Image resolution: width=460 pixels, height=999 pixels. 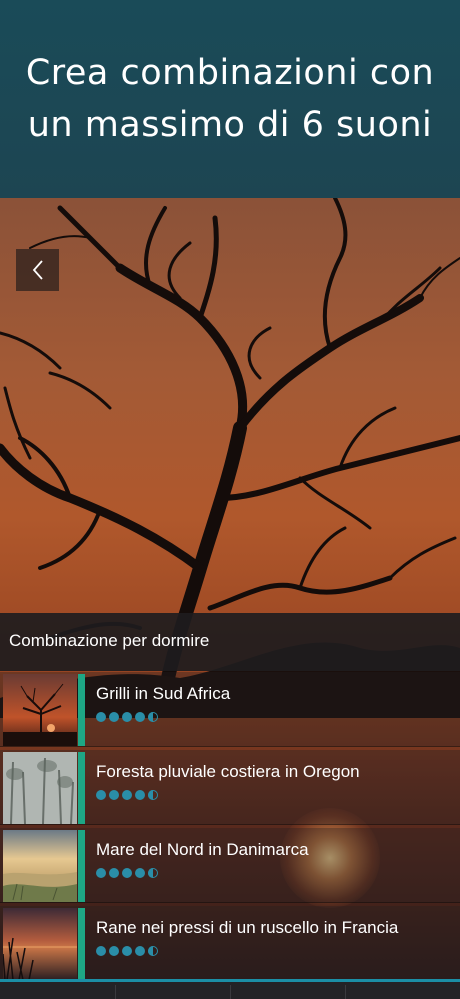 What do you see at coordinates (40, 710) in the screenshot?
I see `savanna-sunset-thumbnail` at bounding box center [40, 710].